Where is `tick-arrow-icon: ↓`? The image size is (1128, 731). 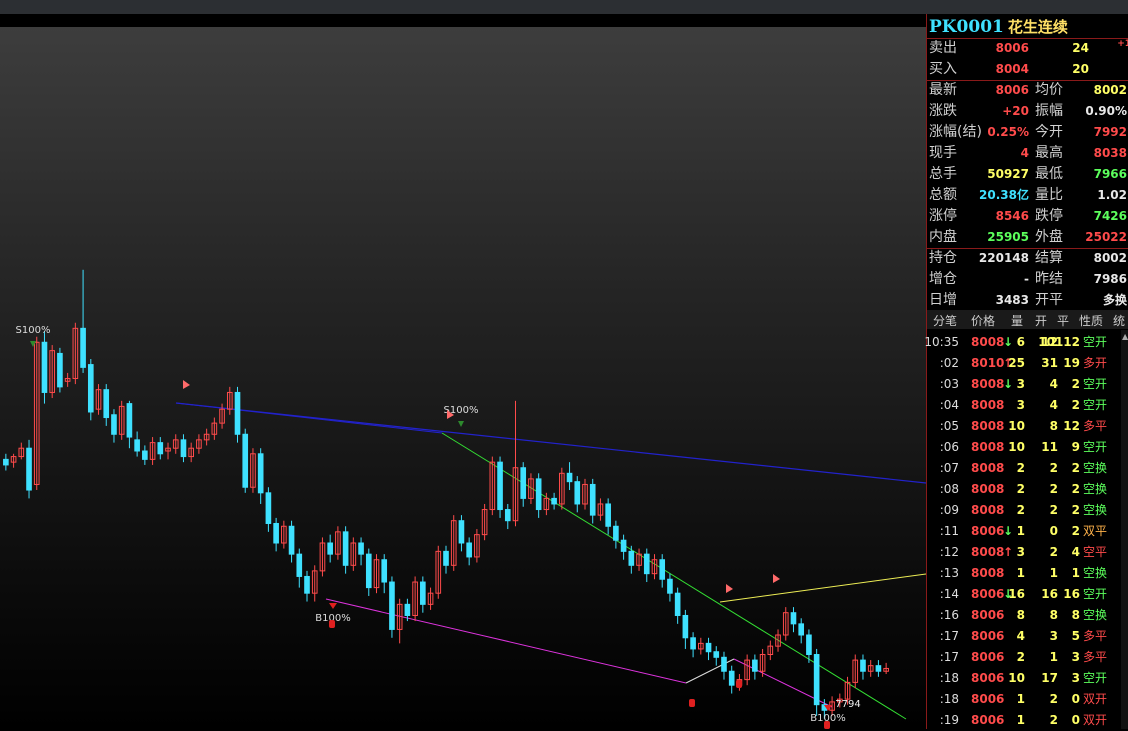 tick-arrow-icon: ↓ is located at coordinates (1008, 384).